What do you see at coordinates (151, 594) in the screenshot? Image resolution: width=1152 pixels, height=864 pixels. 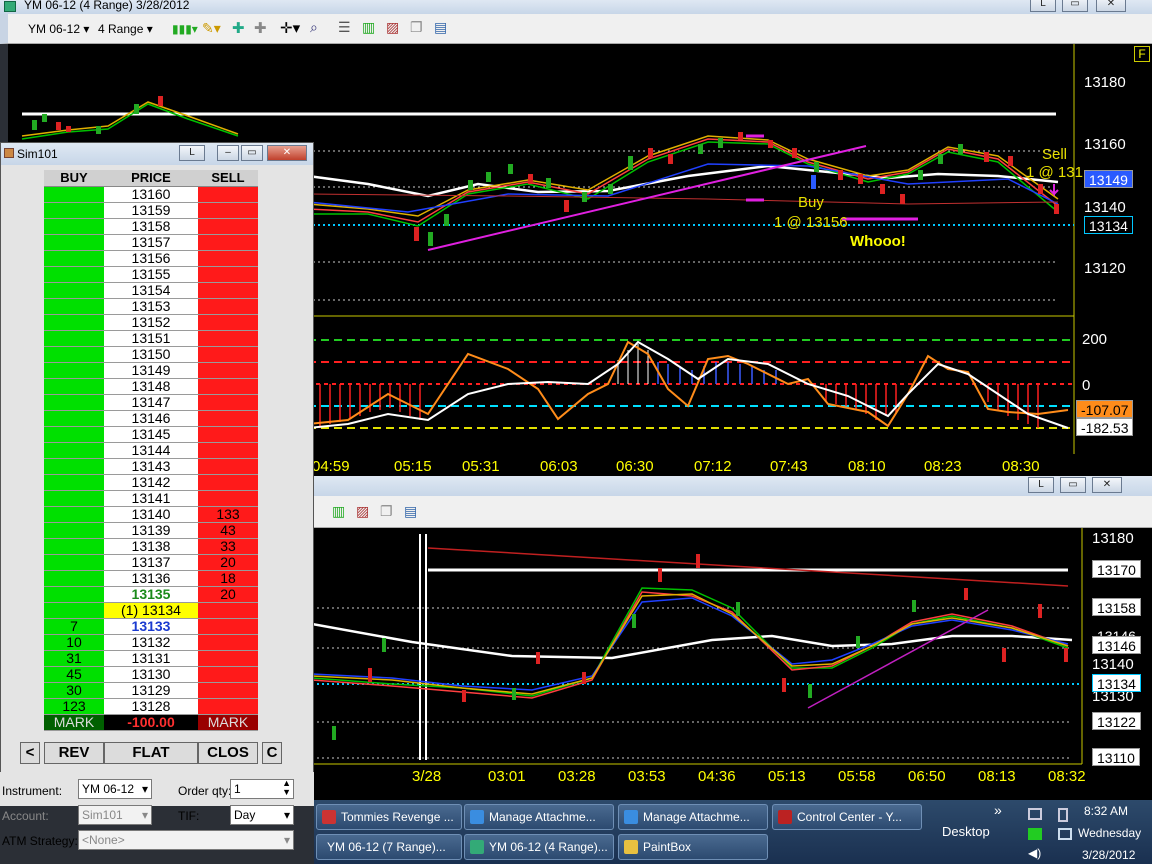 I see `price-cell: 13135` at bounding box center [151, 594].